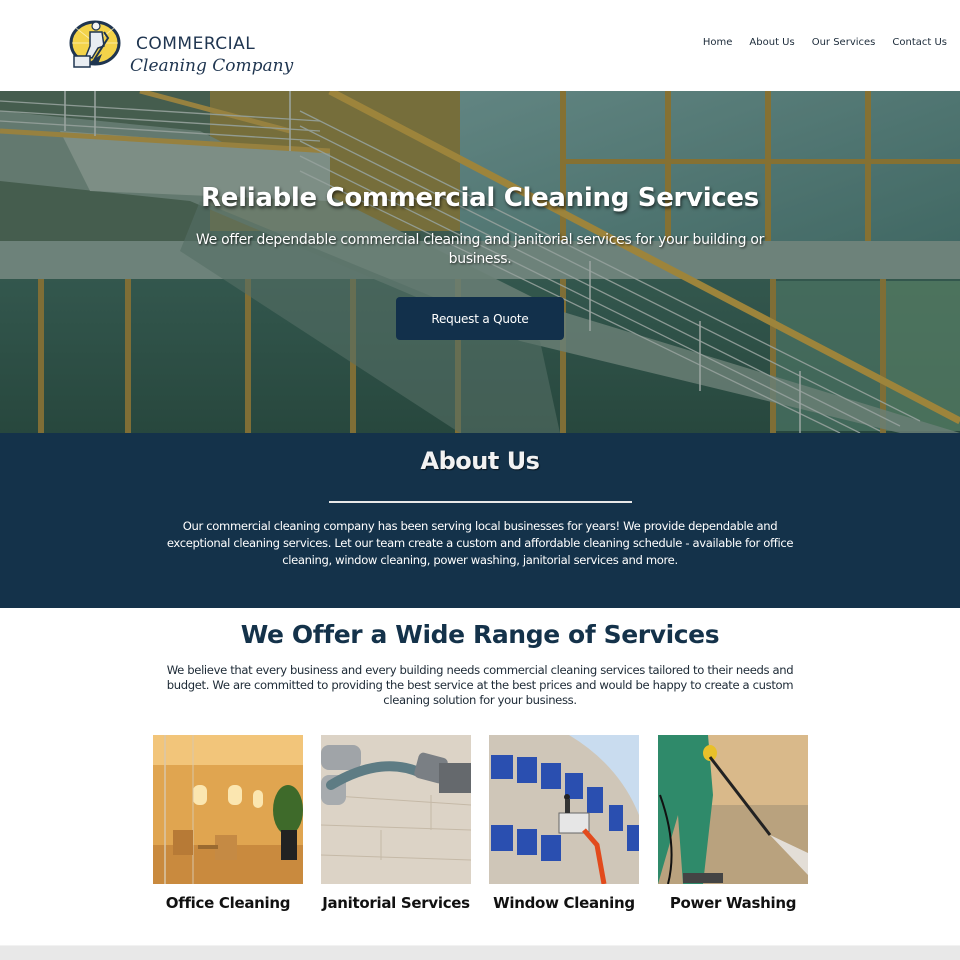 Image resolution: width=960 pixels, height=960 pixels. I want to click on site-logo: COMMERCIAL Cleaning Company, so click(180, 50).